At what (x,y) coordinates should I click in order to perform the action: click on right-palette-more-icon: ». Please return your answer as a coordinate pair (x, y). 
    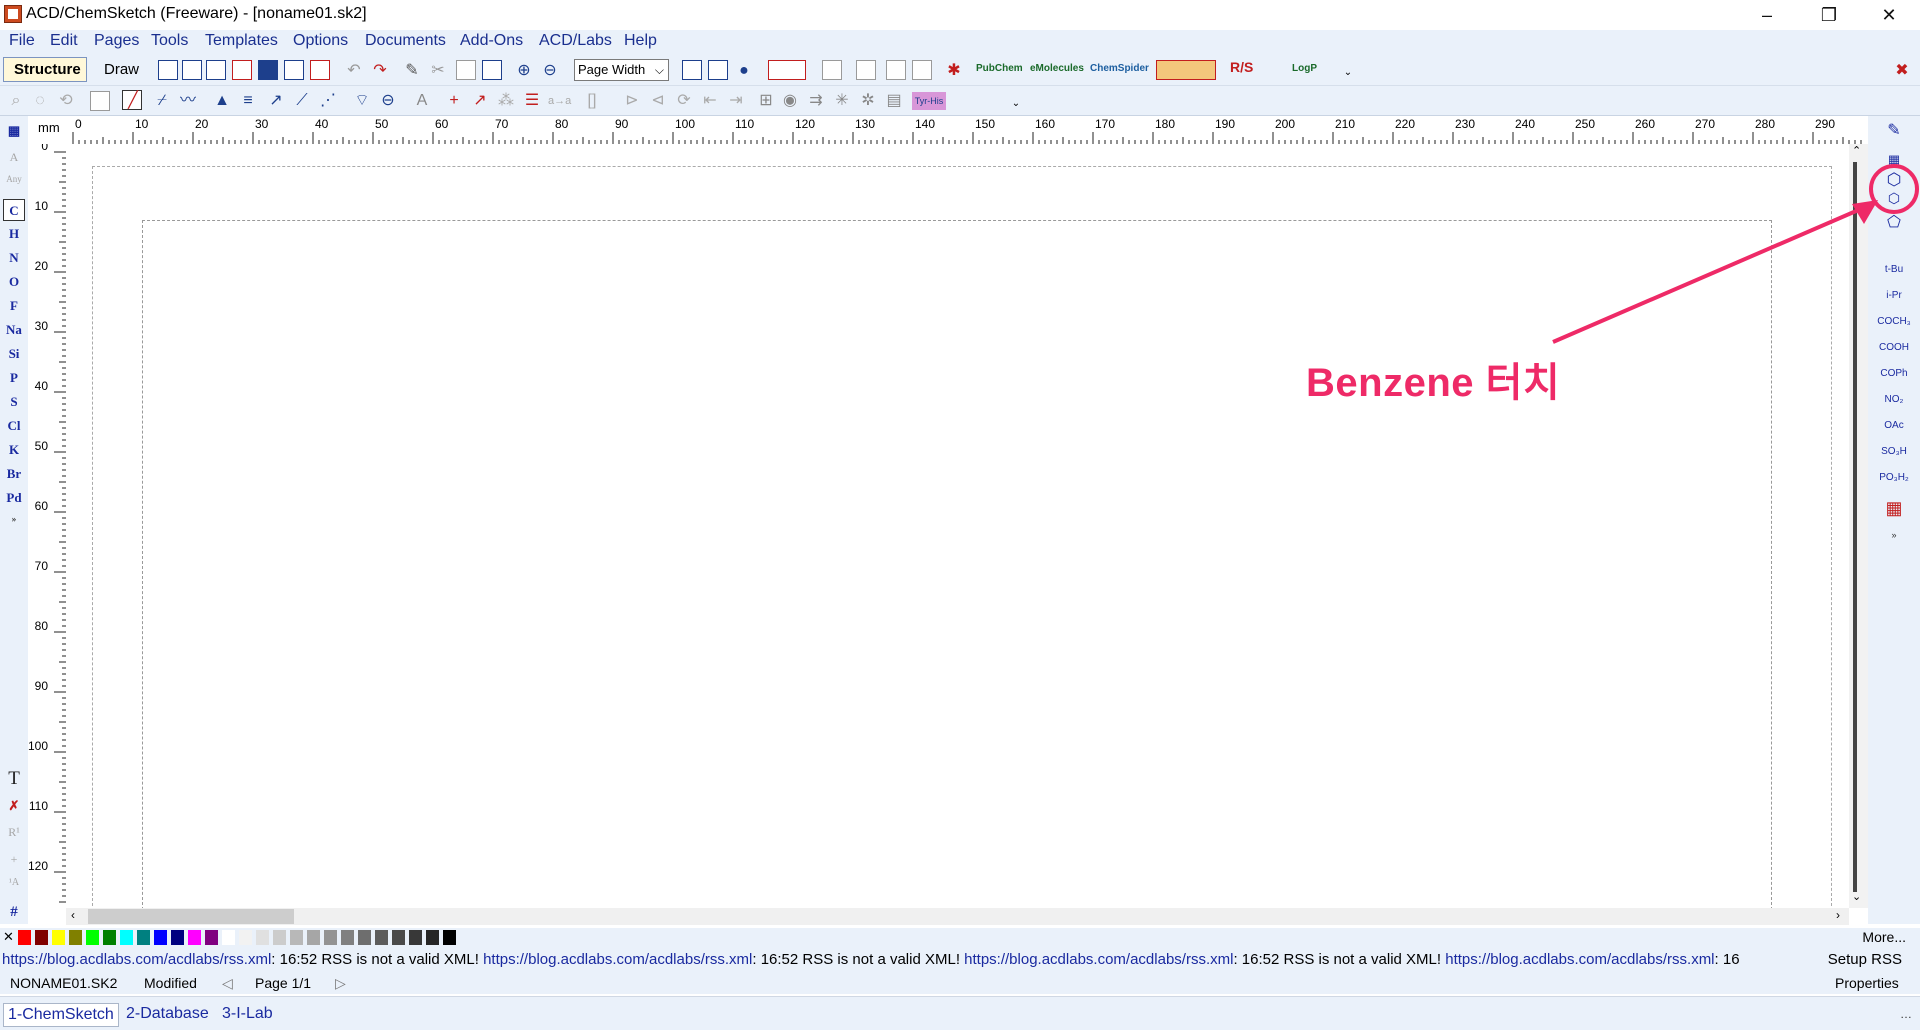
    Looking at the image, I should click on (1894, 535).